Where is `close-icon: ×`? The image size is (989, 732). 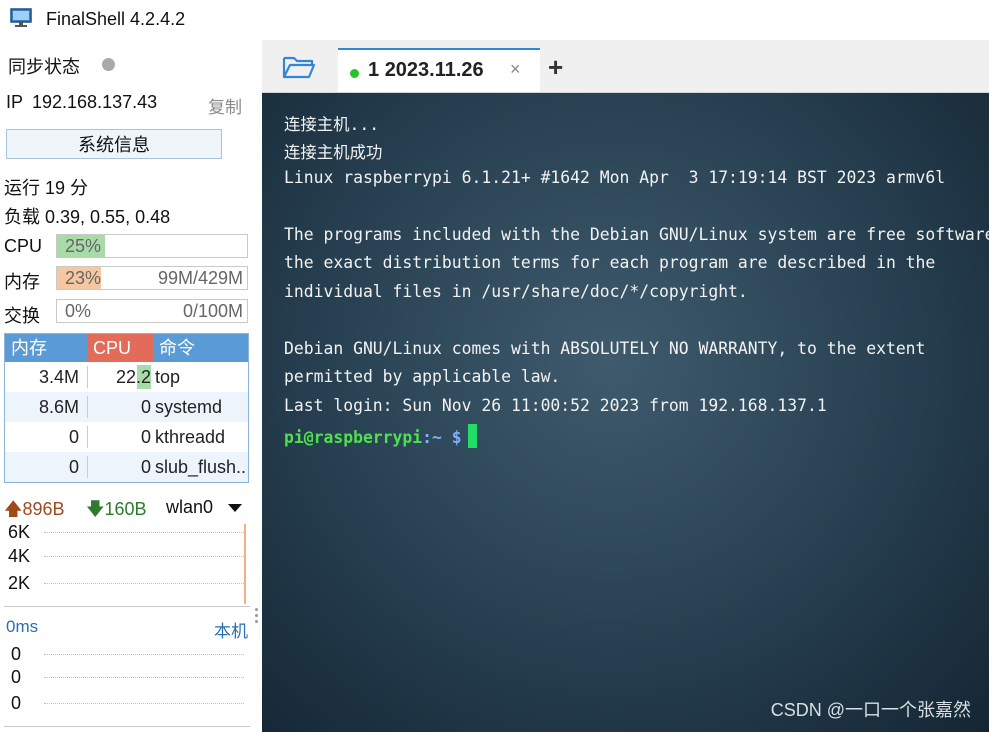 close-icon: × is located at coordinates (515, 69).